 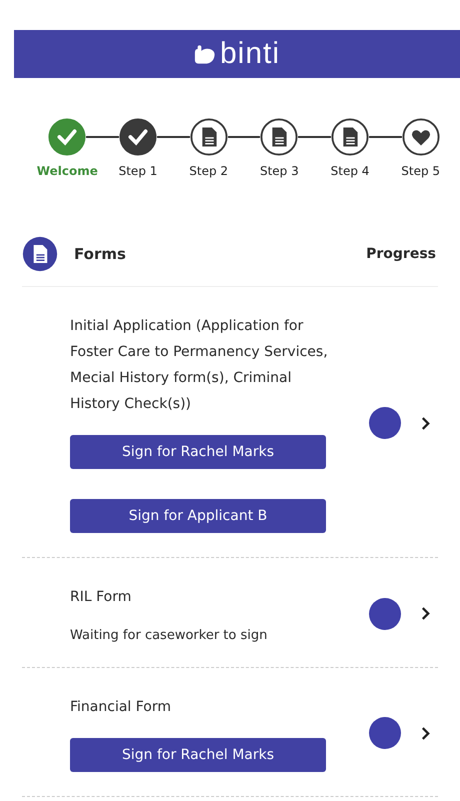 What do you see at coordinates (121, 707) in the screenshot?
I see `form-title: Financial Form` at bounding box center [121, 707].